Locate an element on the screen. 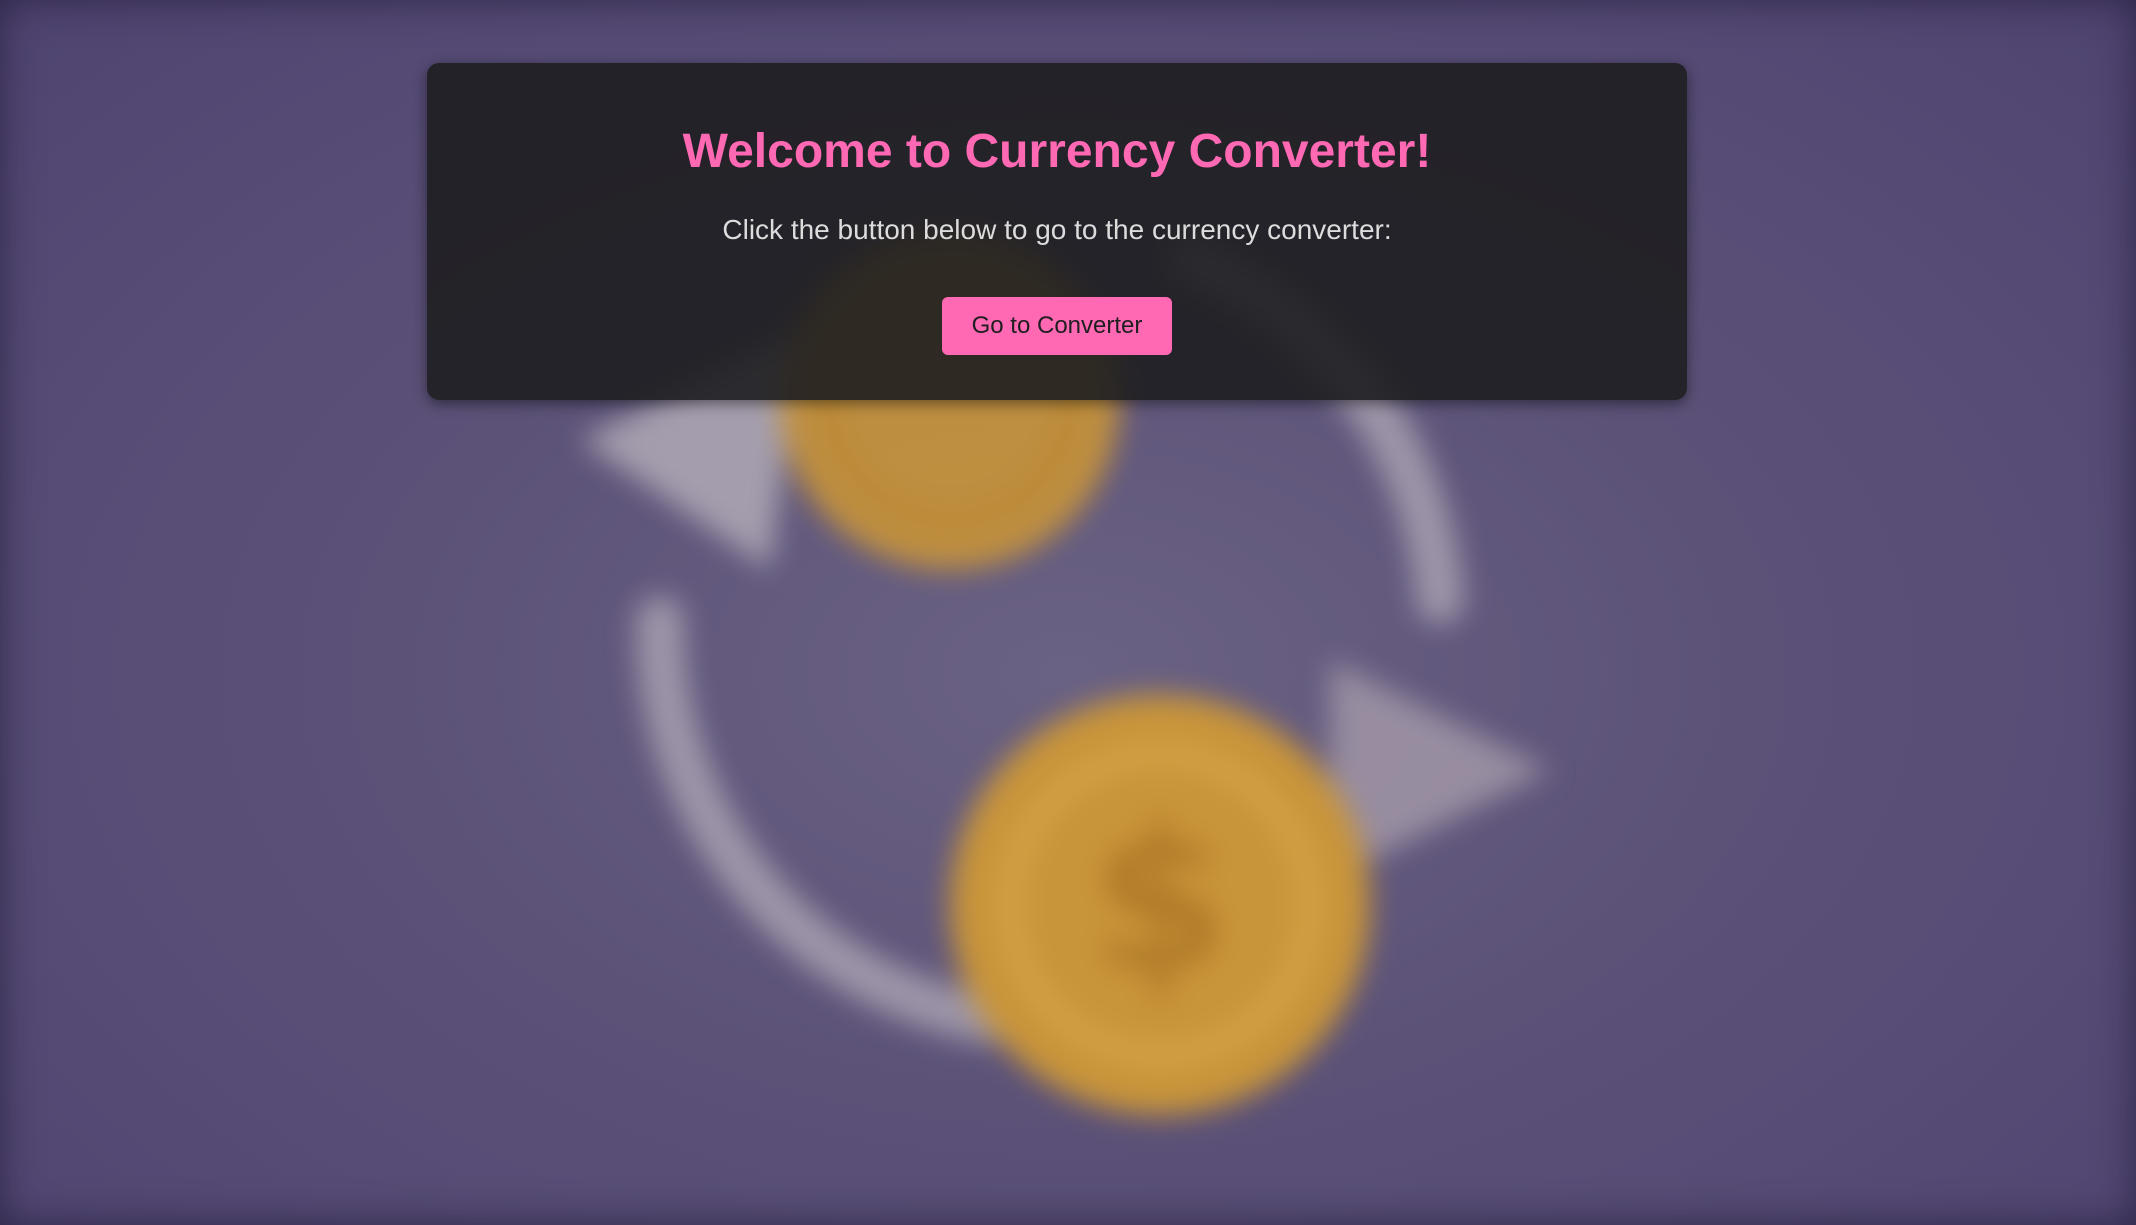  page-title: Welcome to Currency Converter! is located at coordinates (1057, 151).